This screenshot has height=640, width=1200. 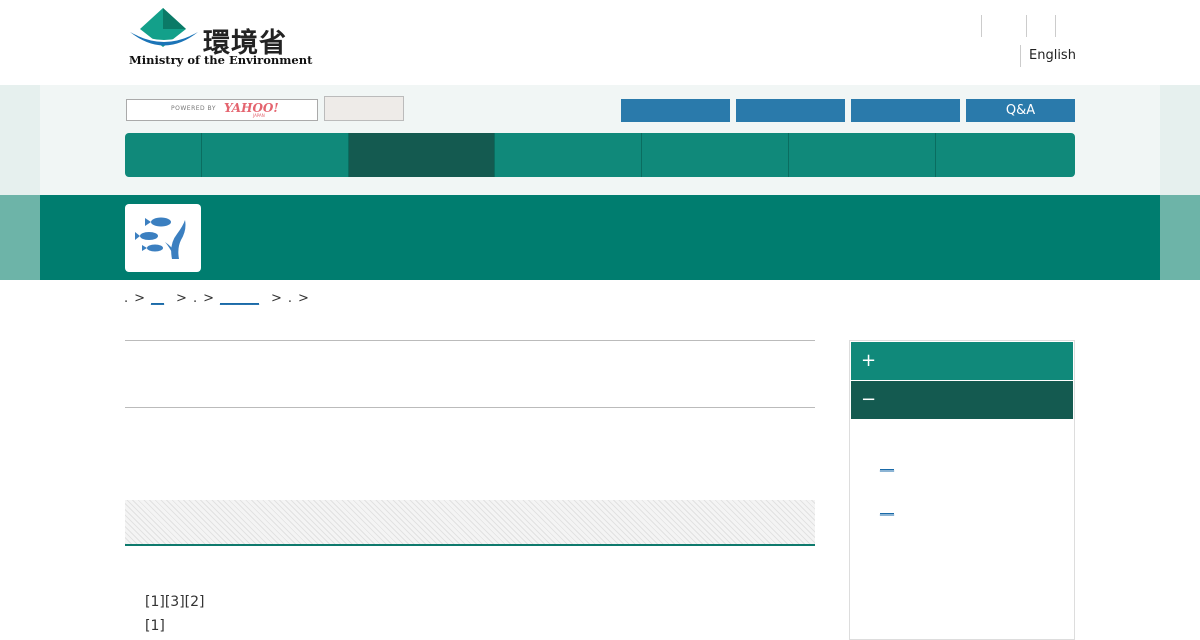 What do you see at coordinates (221, 60) in the screenshot?
I see `logo-english: Ministry of the Environment` at bounding box center [221, 60].